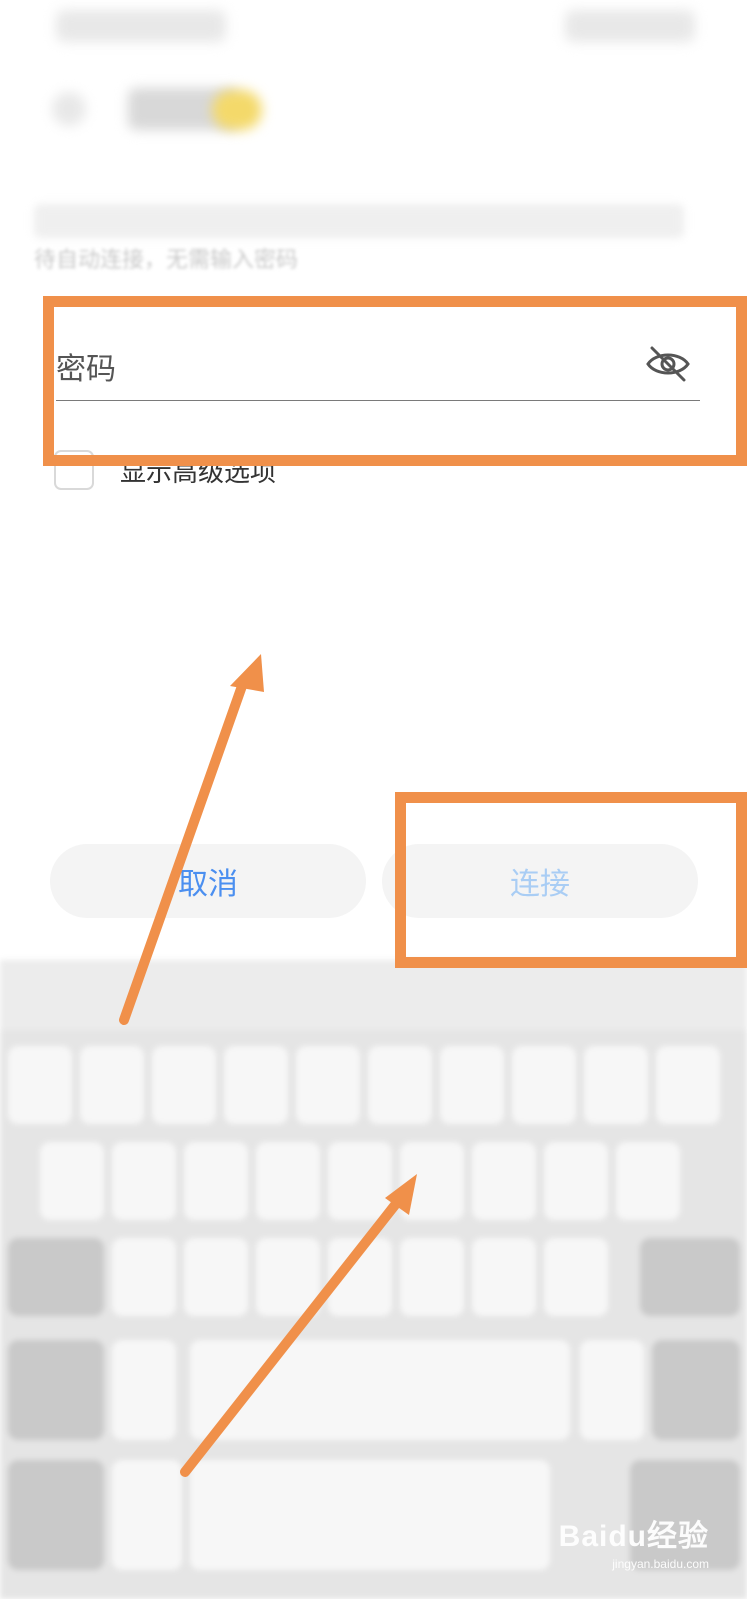  What do you see at coordinates (56, 1390) in the screenshot?
I see `symbol-key` at bounding box center [56, 1390].